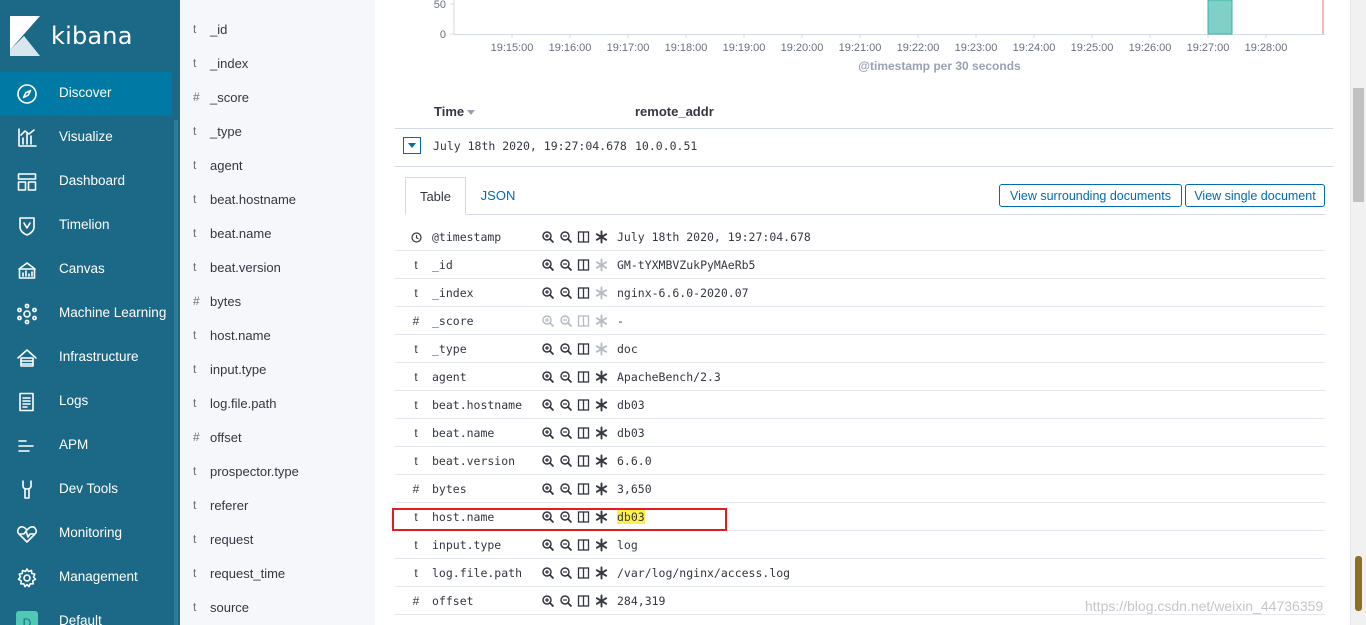 Image resolution: width=1366 pixels, height=625 pixels. Describe the element at coordinates (90, 226) in the screenshot. I see `nav-item-timelion: Timelion` at that location.